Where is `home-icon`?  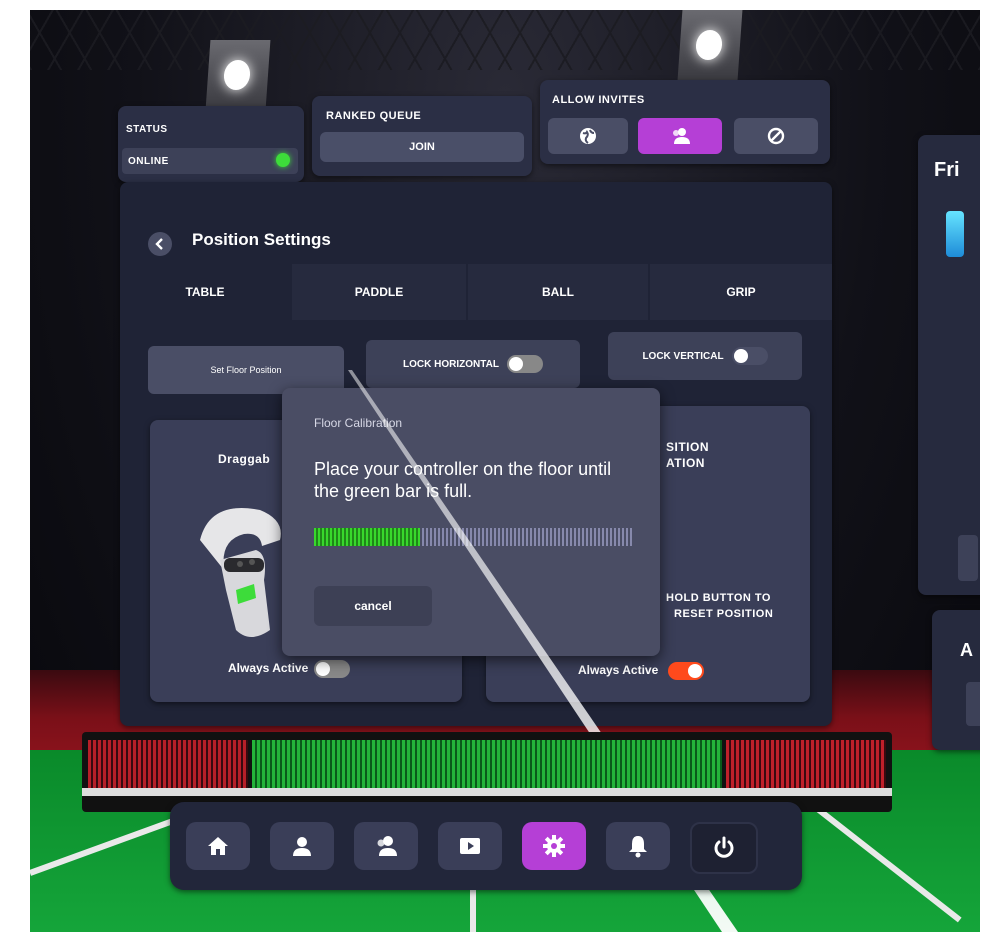 home-icon is located at coordinates (218, 846).